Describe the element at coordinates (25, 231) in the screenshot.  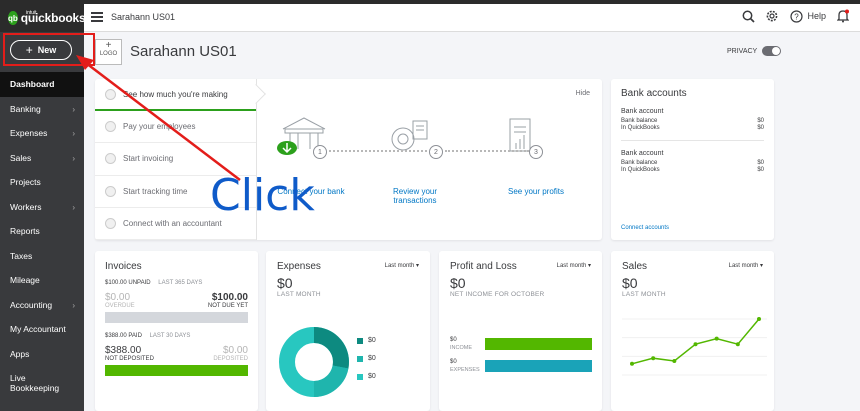
I see `sidebar-item-label: Reports` at that location.